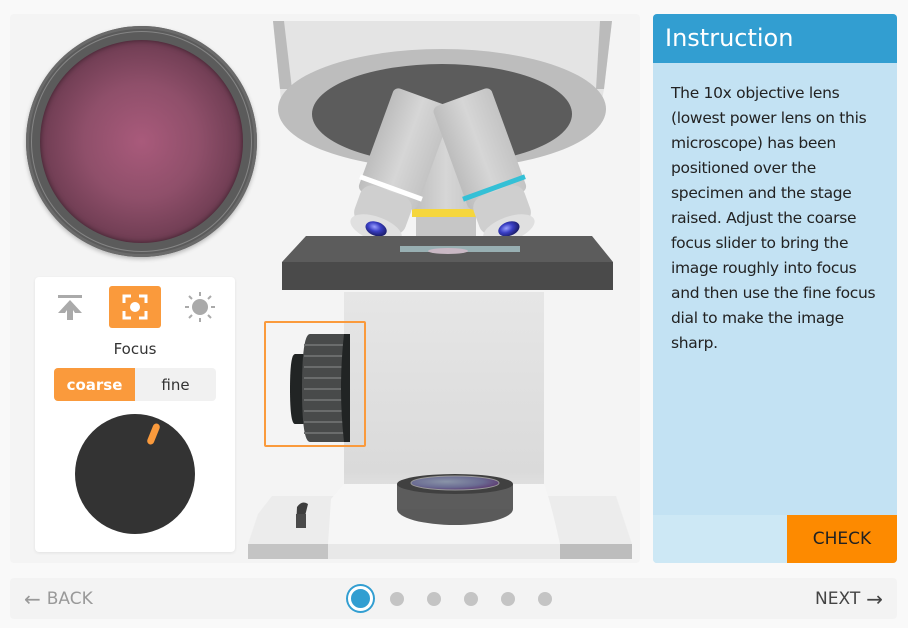 Image resolution: width=908 pixels, height=628 pixels. Describe the element at coordinates (838, 598) in the screenshot. I see `next-label: NEXT` at that location.